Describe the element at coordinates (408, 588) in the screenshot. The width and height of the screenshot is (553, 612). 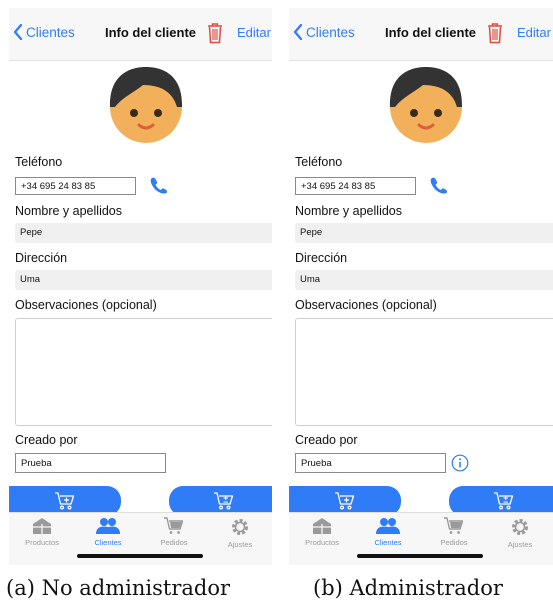
I see `caption-b: (b) Administrador` at that location.